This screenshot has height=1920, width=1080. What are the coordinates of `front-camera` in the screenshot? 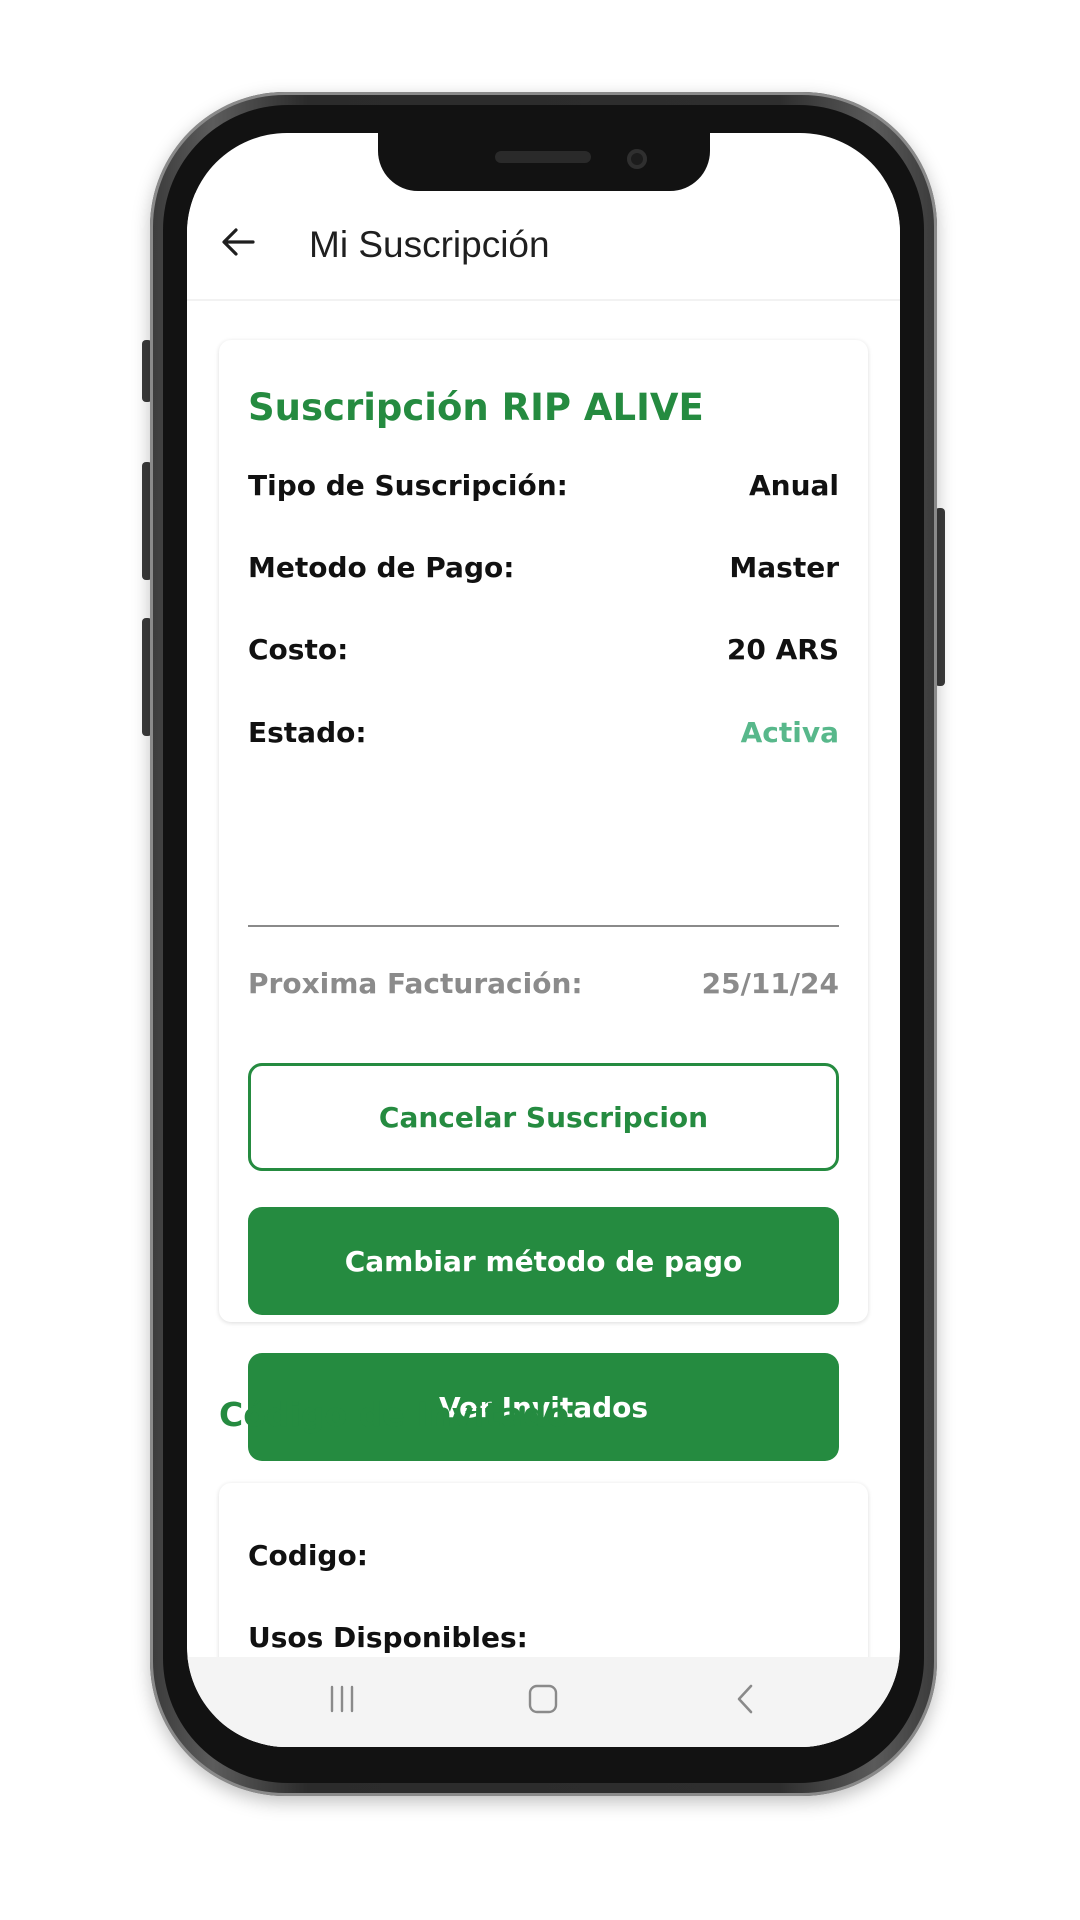 It's located at (637, 159).